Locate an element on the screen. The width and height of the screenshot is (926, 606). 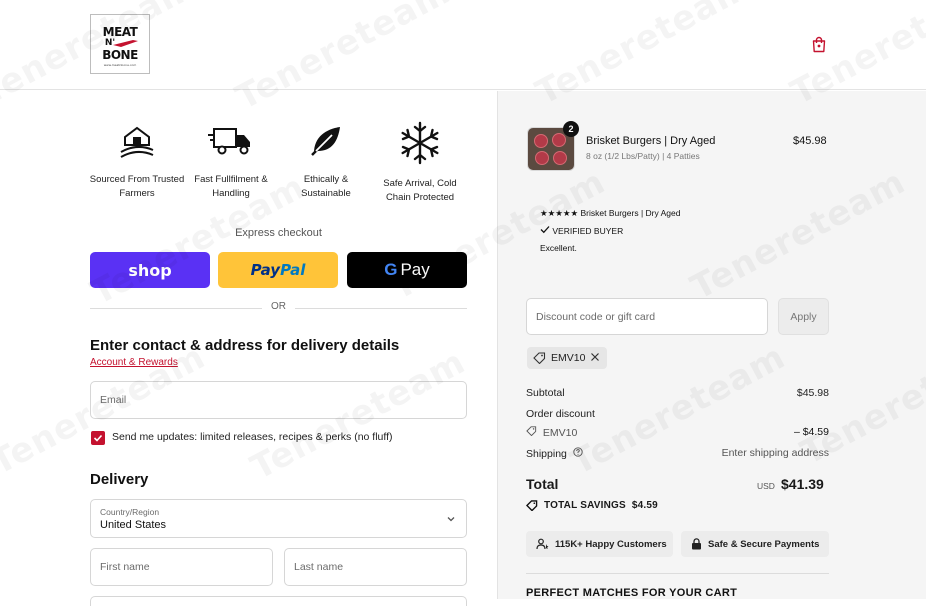
address-field is located at coordinates (278, 601).